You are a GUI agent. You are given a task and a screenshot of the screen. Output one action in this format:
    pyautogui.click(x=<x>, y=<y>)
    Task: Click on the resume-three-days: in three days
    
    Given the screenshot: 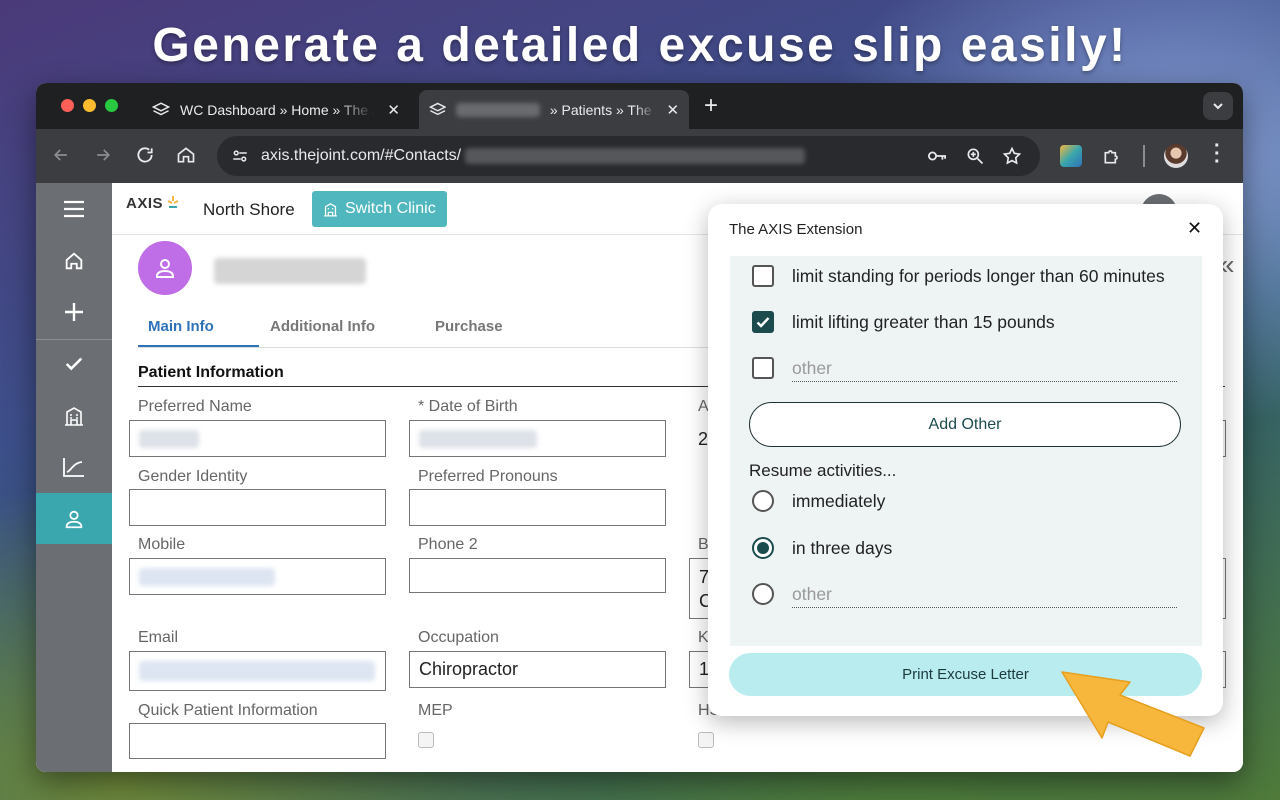 What is the action you would take?
    pyautogui.click(x=822, y=548)
    